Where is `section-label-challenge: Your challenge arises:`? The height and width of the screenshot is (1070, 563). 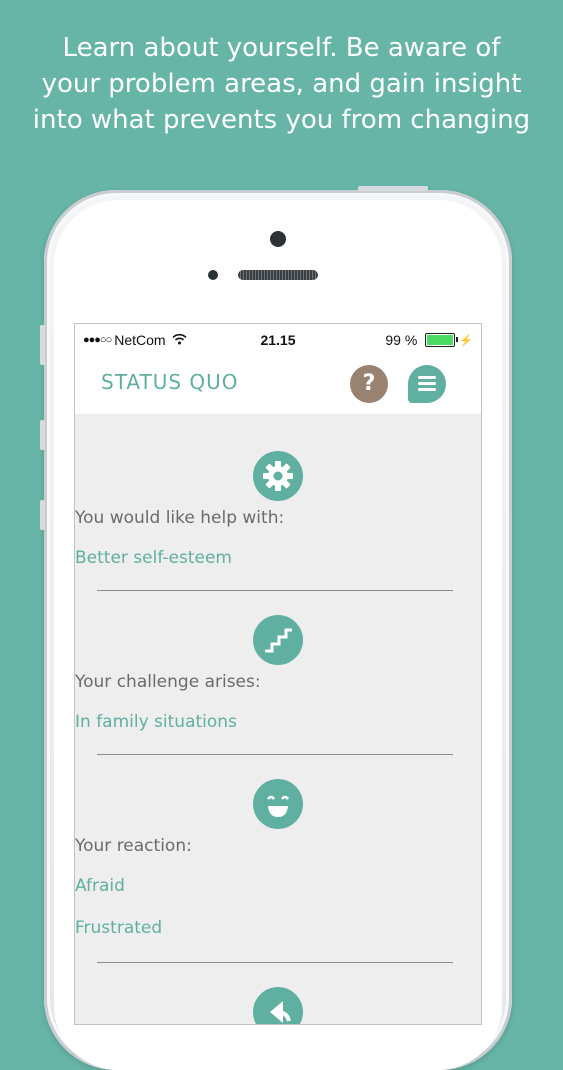
section-label-challenge: Your challenge arises: is located at coordinates (168, 682).